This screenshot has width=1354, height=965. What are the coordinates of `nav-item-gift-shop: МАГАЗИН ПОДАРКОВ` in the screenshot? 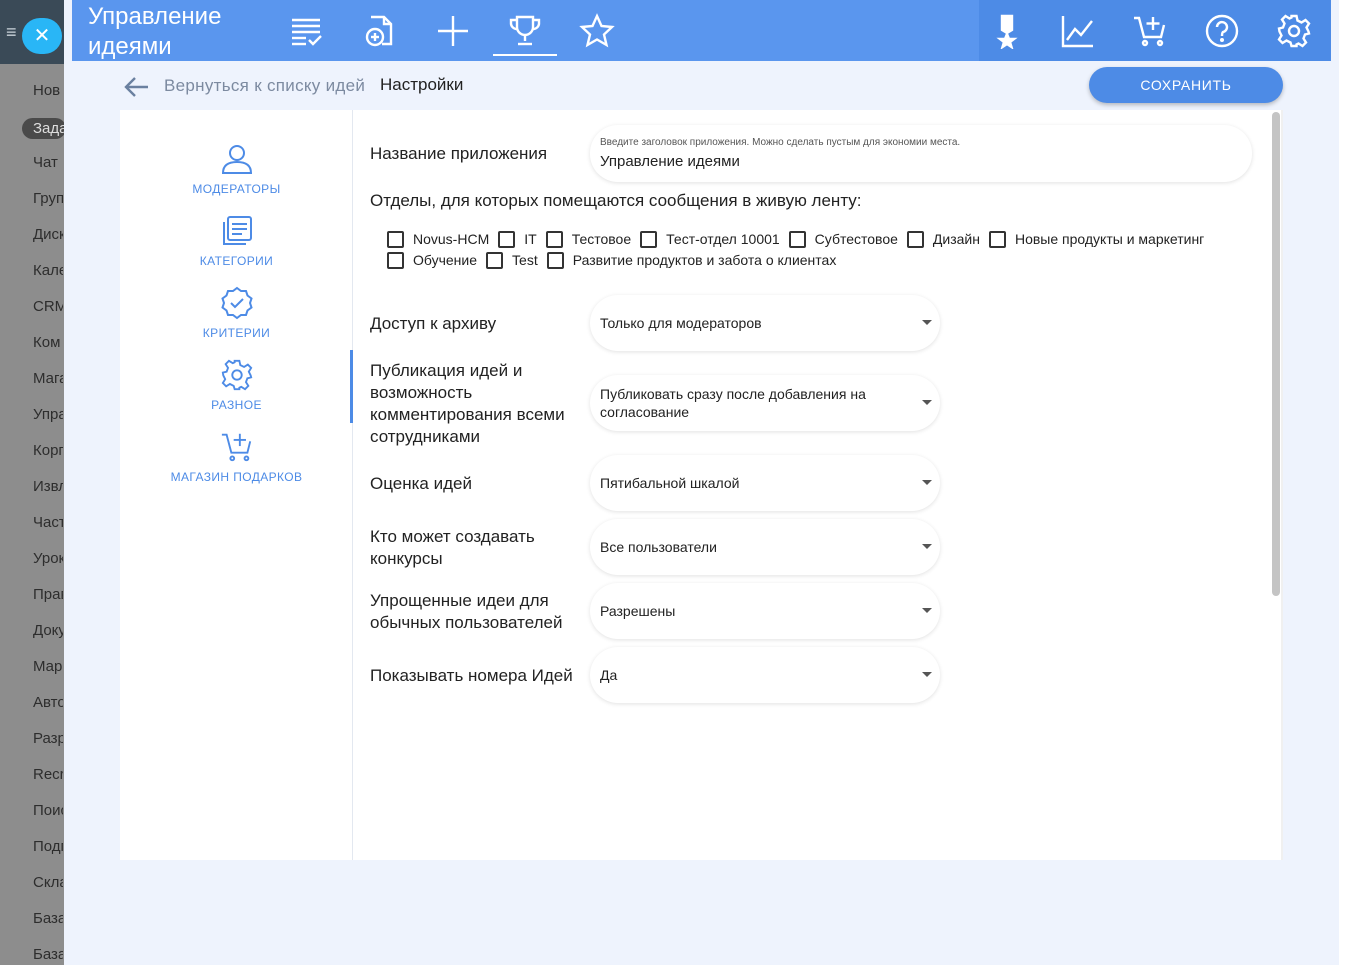 It's located at (236, 461).